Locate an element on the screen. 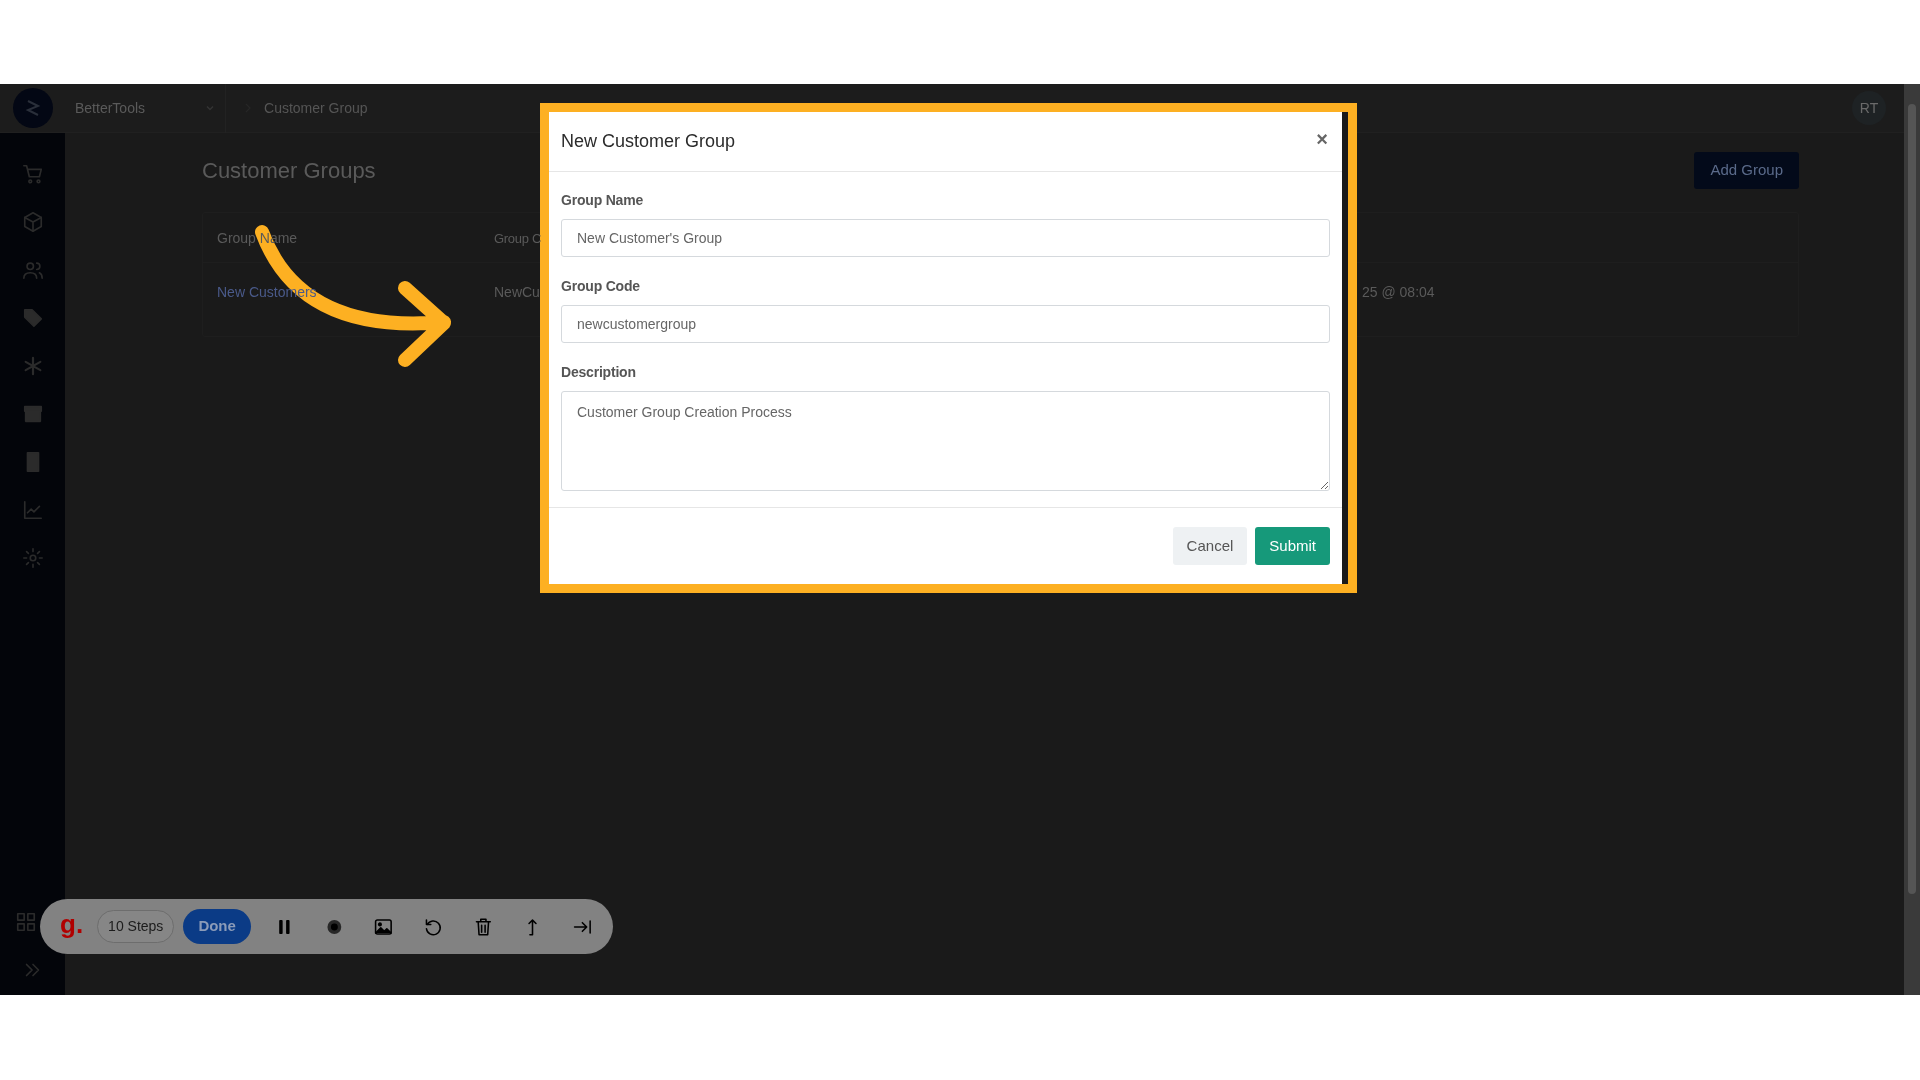  chart-icon is located at coordinates (32, 510).